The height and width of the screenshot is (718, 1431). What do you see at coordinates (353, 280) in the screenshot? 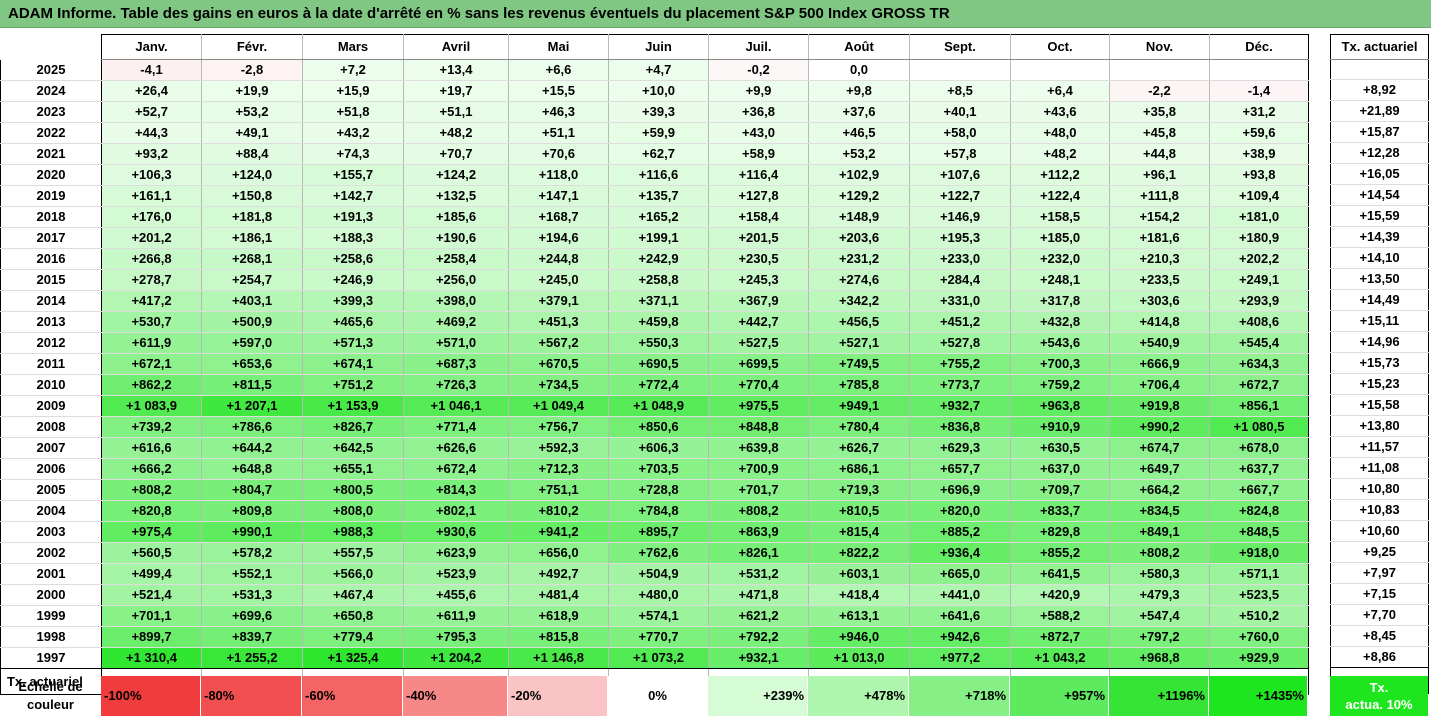
I see `gain-cell: +246,9` at bounding box center [353, 280].